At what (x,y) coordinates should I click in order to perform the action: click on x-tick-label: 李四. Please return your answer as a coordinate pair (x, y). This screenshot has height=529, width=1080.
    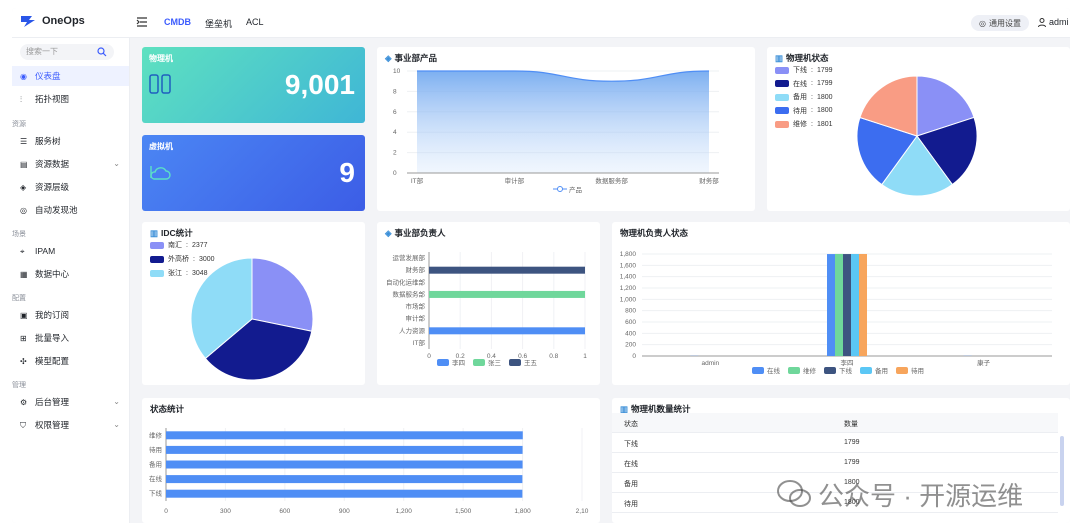
    Looking at the image, I should click on (847, 362).